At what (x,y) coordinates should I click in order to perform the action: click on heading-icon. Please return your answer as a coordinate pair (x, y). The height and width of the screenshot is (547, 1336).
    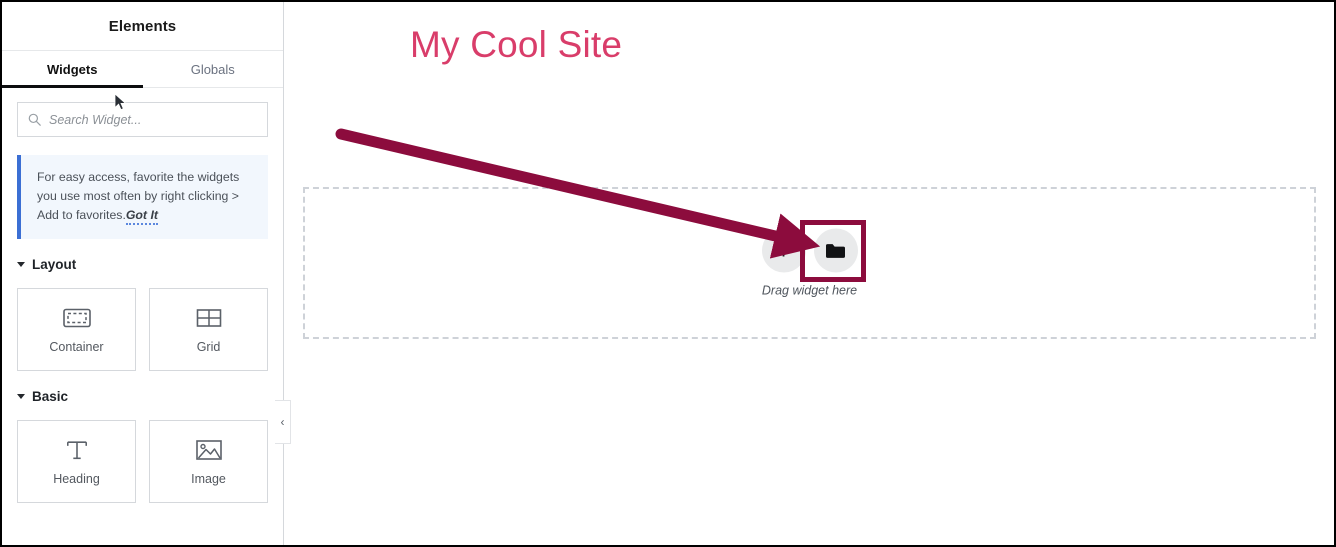
    Looking at the image, I should click on (76, 450).